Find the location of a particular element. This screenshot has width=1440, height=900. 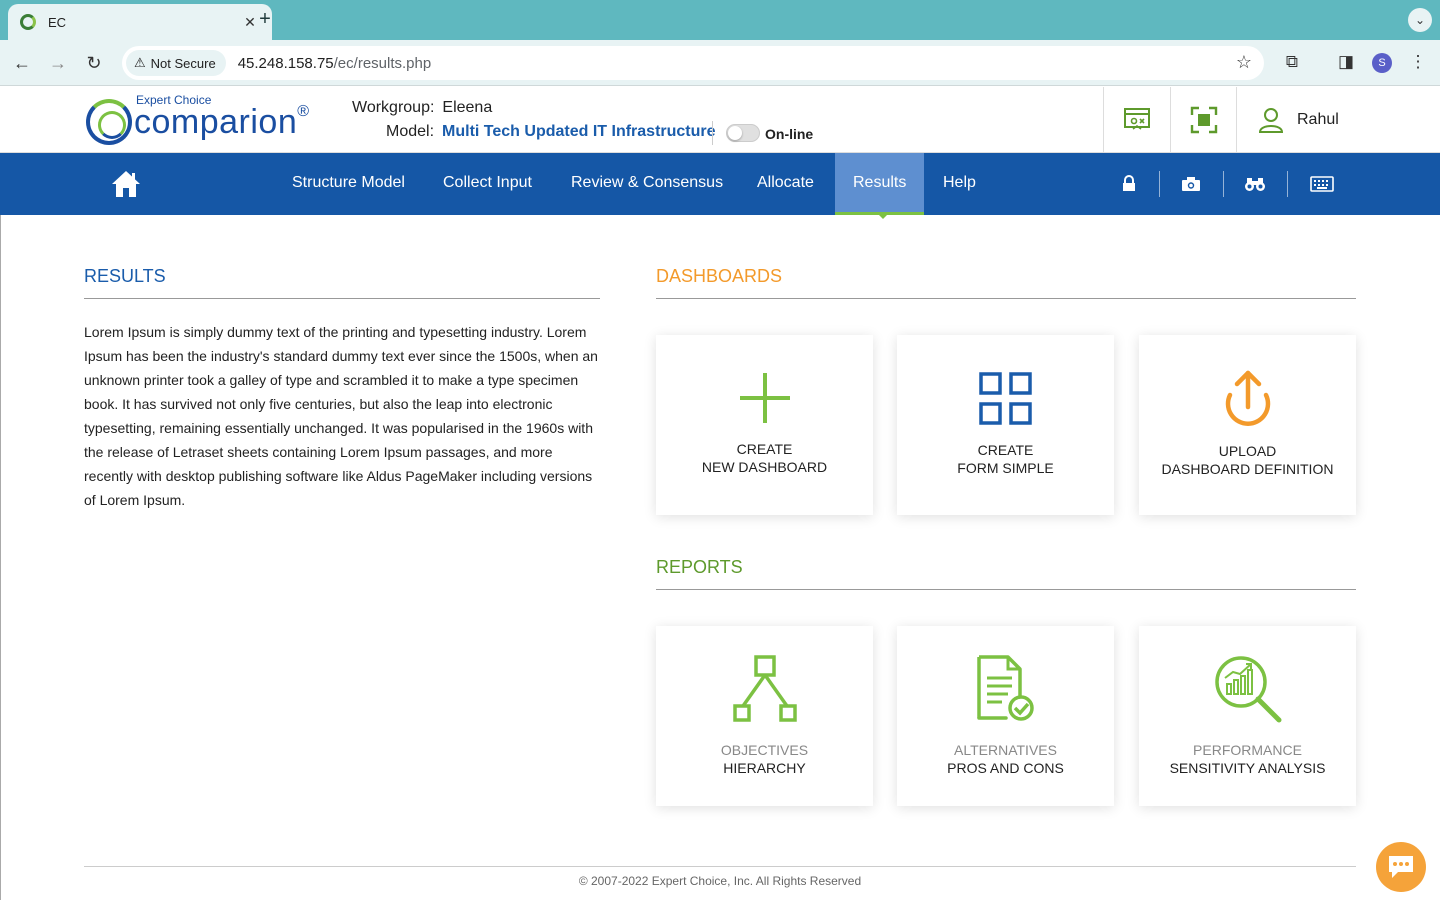

workgroup-value: Eleena is located at coordinates (467, 107).